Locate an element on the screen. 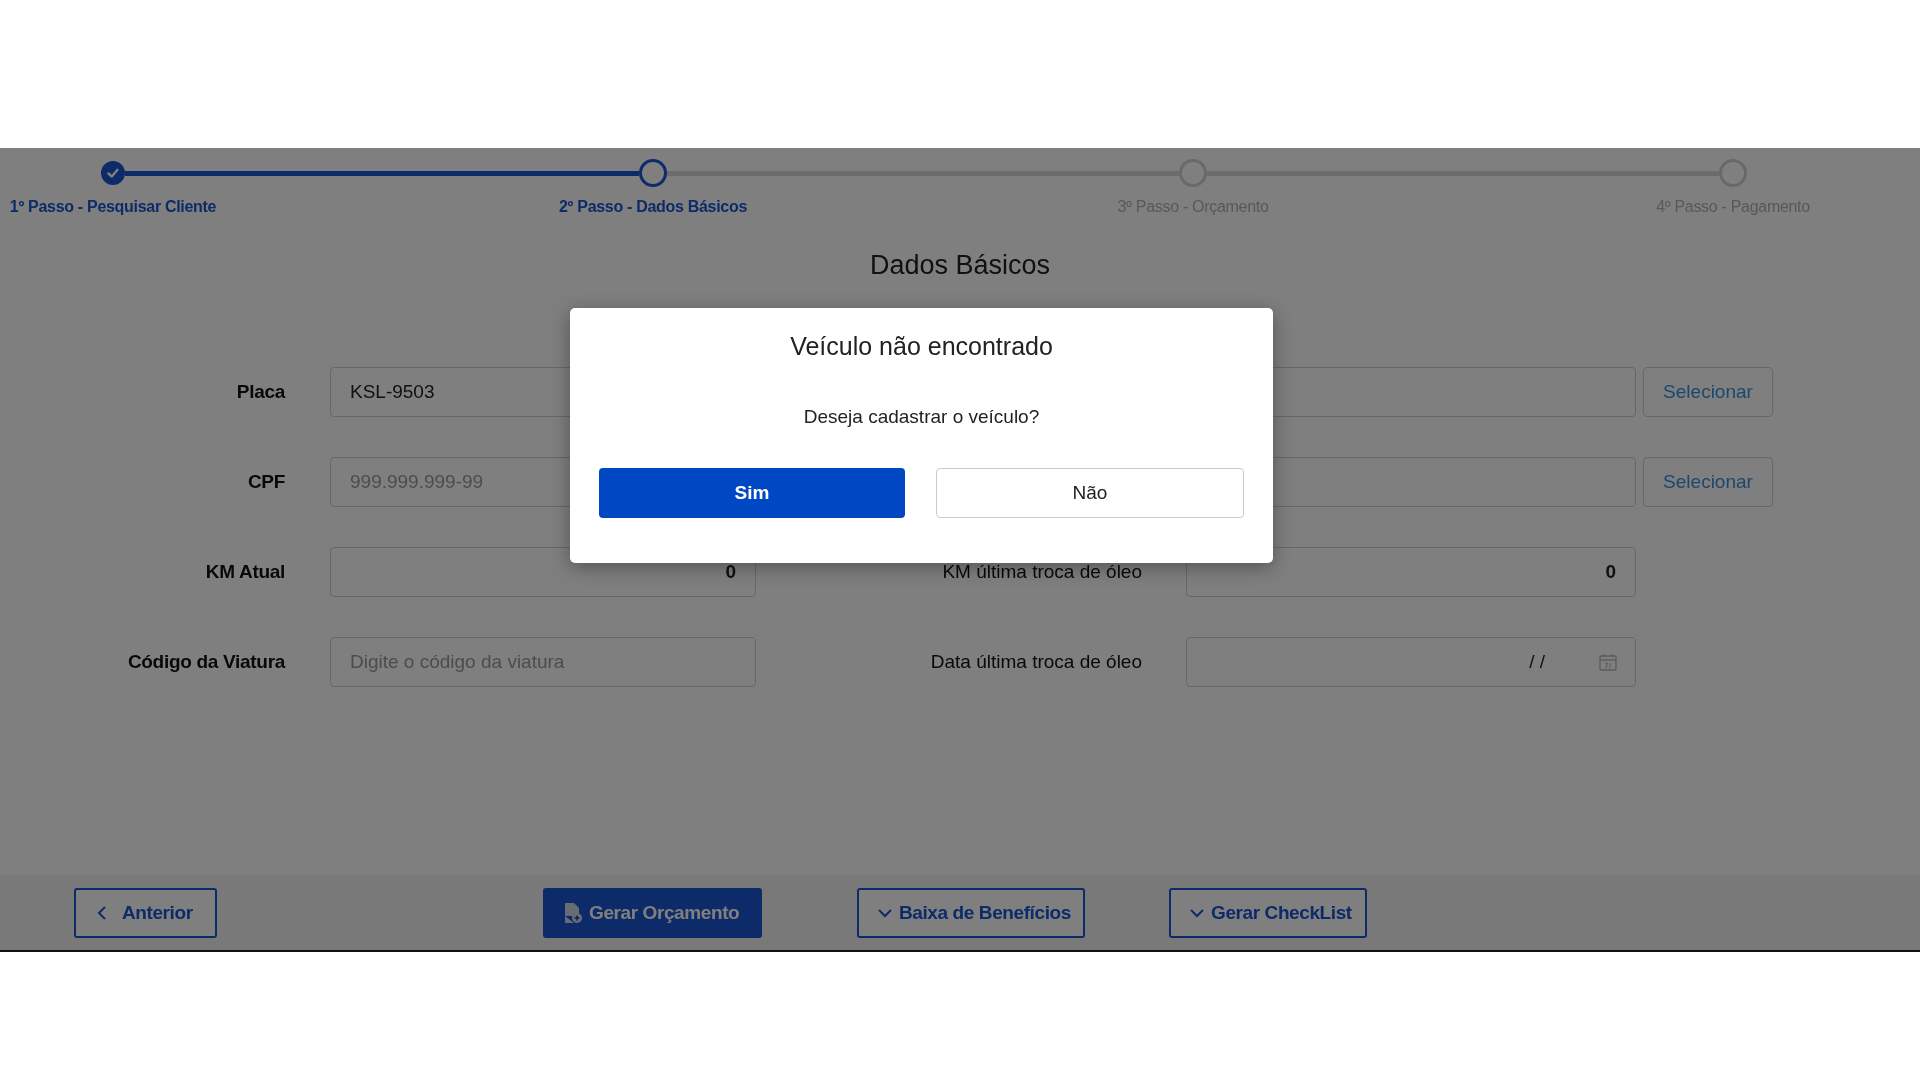 This screenshot has height=1080, width=1920. dialog-message: Deseja cadastrar o veículo? is located at coordinates (921, 417).